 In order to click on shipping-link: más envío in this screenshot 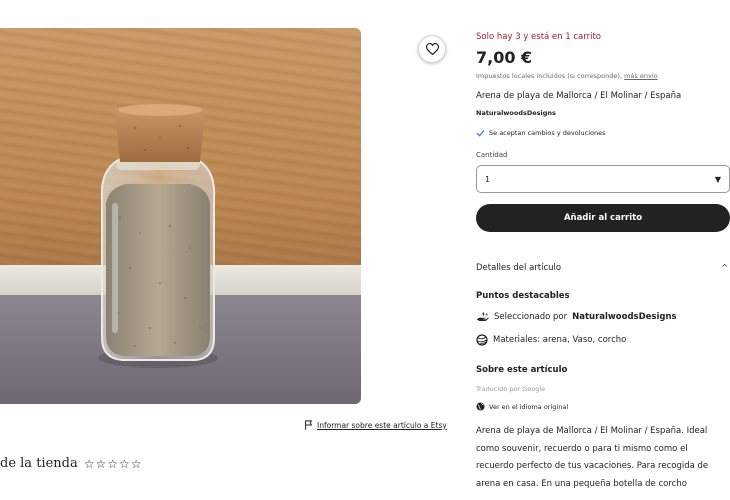, I will do `click(641, 76)`.